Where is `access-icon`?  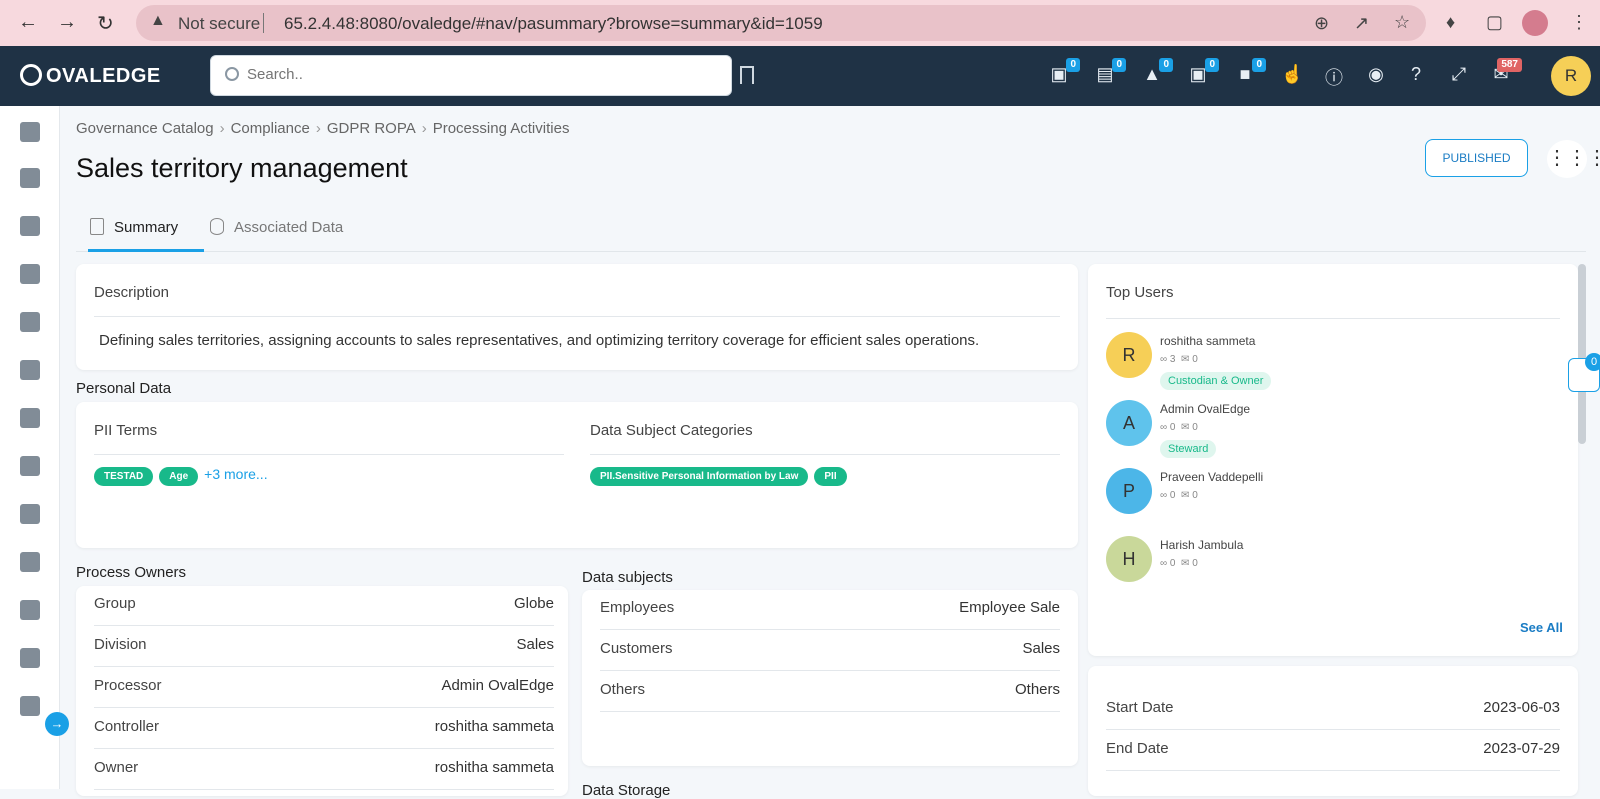
access-icon is located at coordinates (30, 466).